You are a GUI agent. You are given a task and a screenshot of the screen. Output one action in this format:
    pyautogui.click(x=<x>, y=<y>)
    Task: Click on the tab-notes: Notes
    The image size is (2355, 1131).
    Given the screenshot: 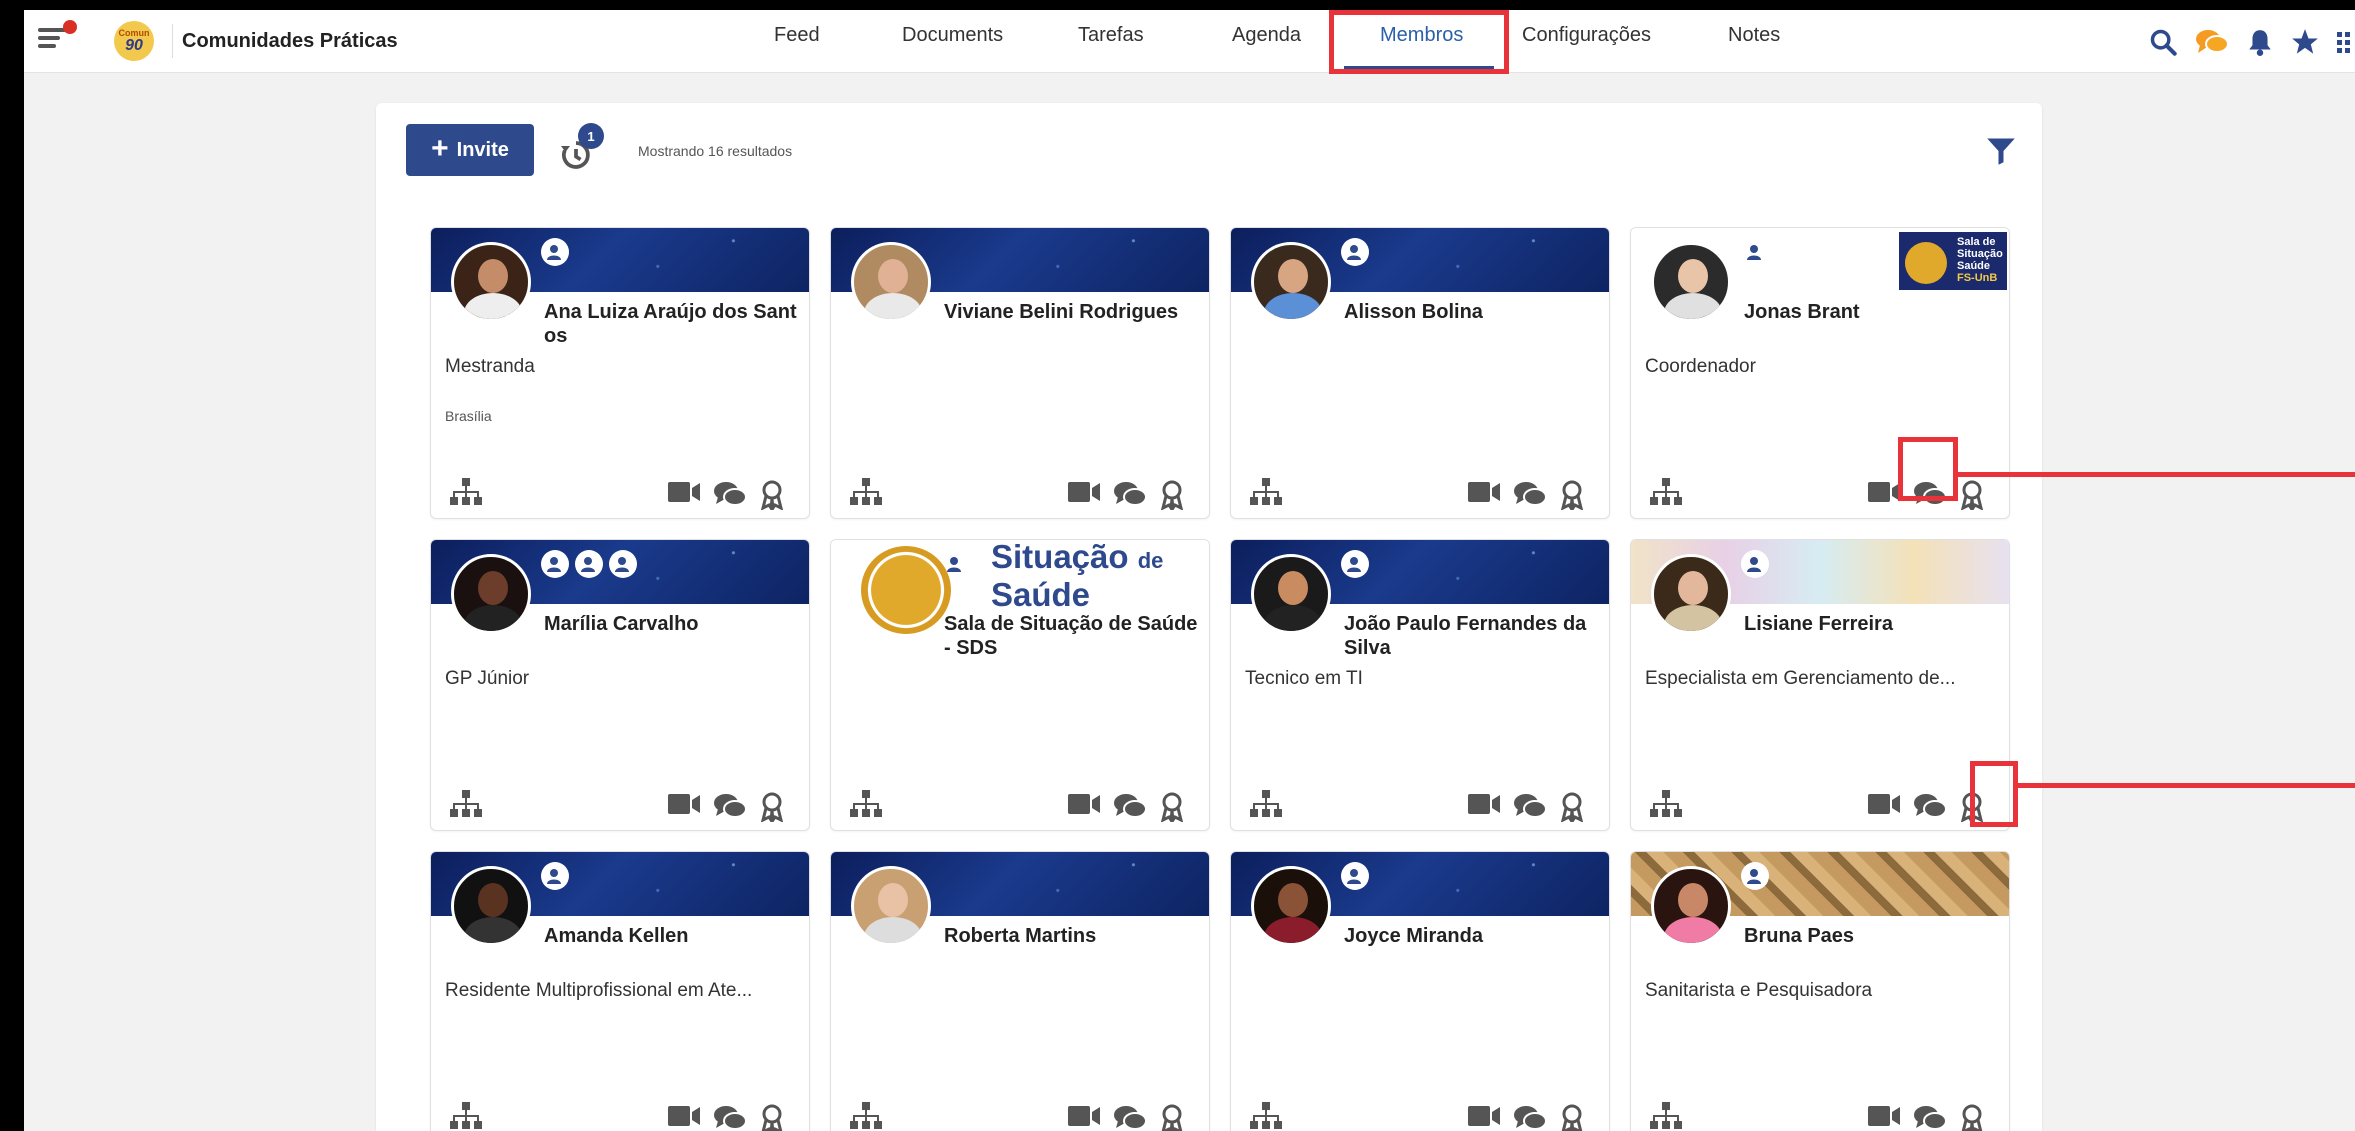 What is the action you would take?
    pyautogui.click(x=1754, y=35)
    